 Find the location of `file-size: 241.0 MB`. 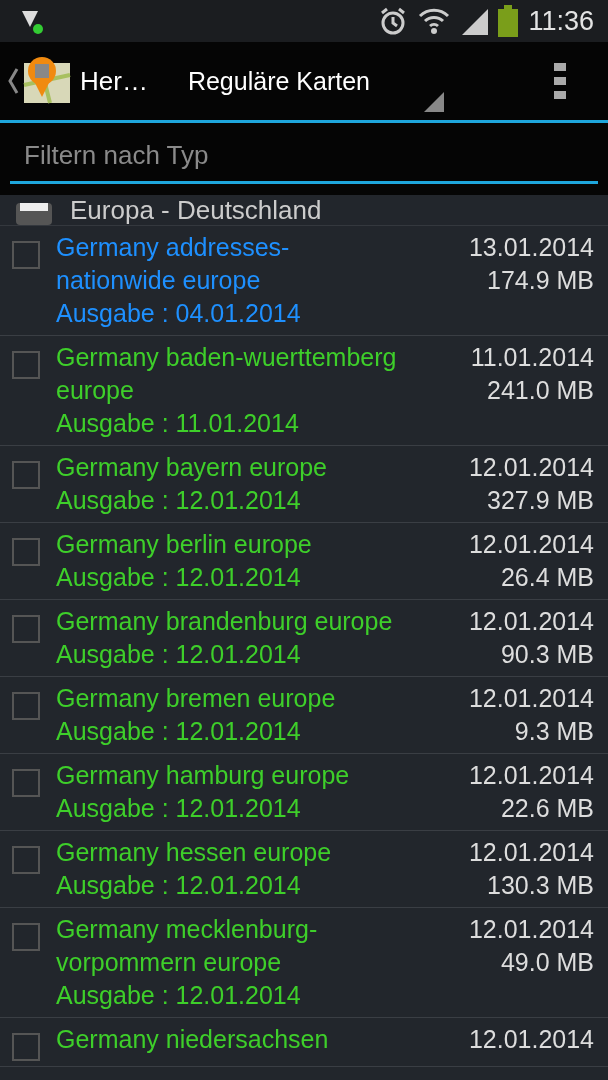

file-size: 241.0 MB is located at coordinates (540, 390).